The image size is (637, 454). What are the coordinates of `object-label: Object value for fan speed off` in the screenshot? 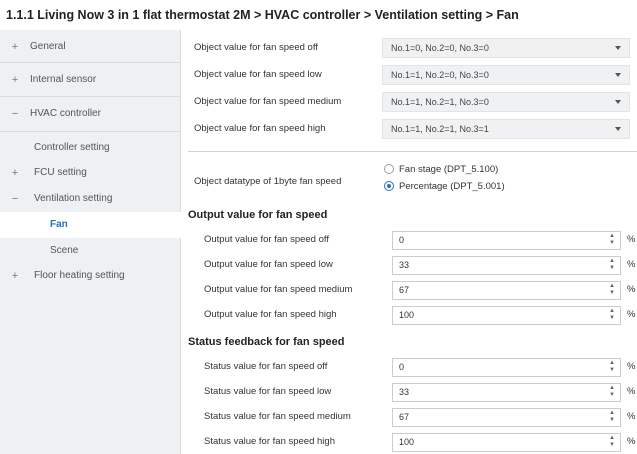 It's located at (256, 47).